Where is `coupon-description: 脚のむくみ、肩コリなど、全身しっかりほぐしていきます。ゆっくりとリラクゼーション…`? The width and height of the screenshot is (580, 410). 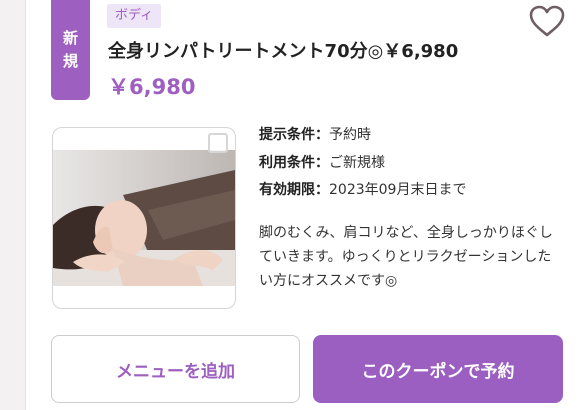 coupon-description: 脚のむくみ、肩コリなど、全身しっかりほぐしていきます。ゆっくりとリラクゼーション… is located at coordinates (406, 257).